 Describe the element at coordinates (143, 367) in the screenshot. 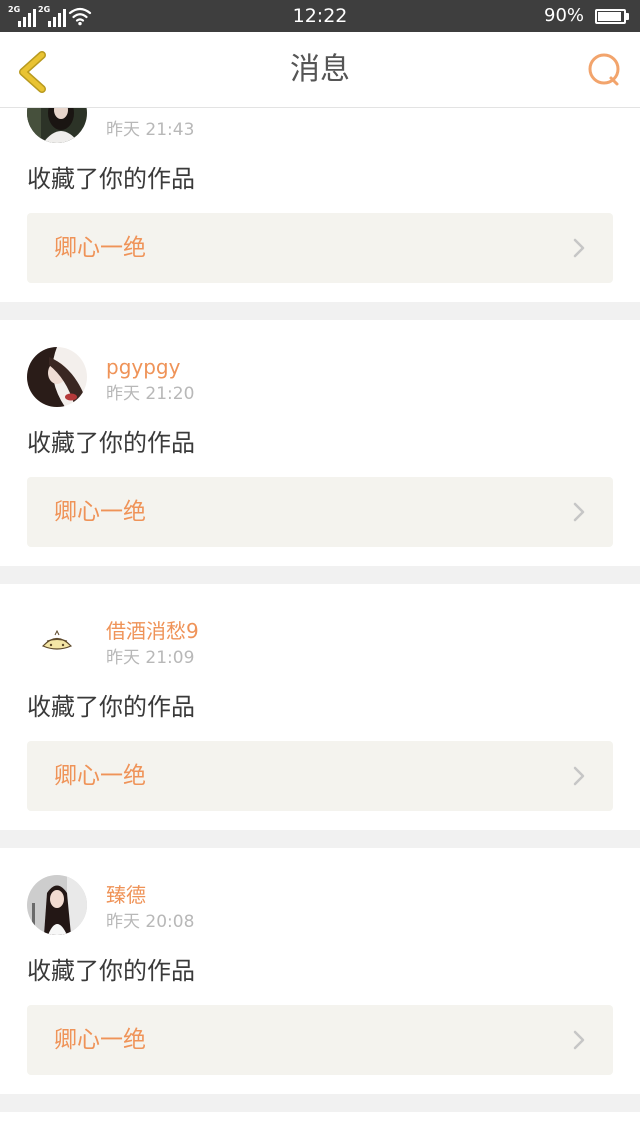

I see `username: pgypgy` at that location.